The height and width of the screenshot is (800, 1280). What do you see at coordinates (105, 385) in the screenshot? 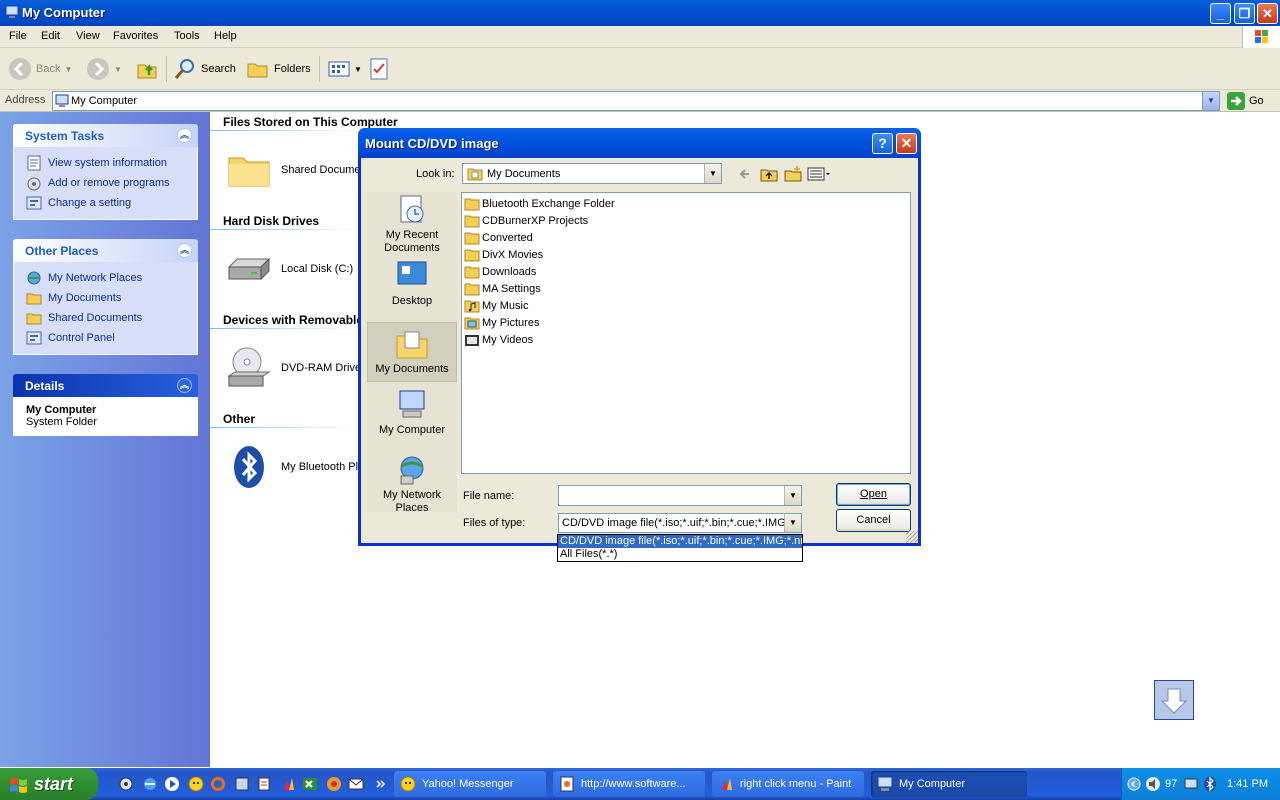
I see `details-header: Details ︽` at bounding box center [105, 385].